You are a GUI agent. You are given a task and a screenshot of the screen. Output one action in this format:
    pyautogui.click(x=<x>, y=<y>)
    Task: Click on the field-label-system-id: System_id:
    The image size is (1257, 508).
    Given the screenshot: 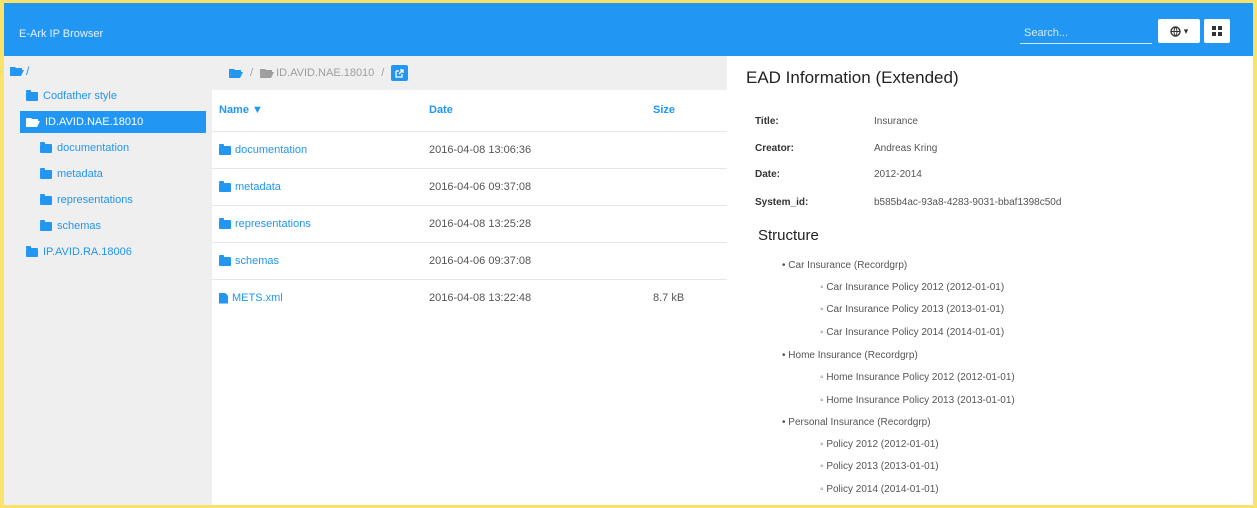 What is the action you would take?
    pyautogui.click(x=782, y=202)
    